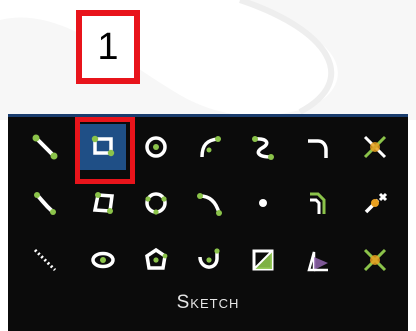  I want to click on line-icon, so click(45, 147).